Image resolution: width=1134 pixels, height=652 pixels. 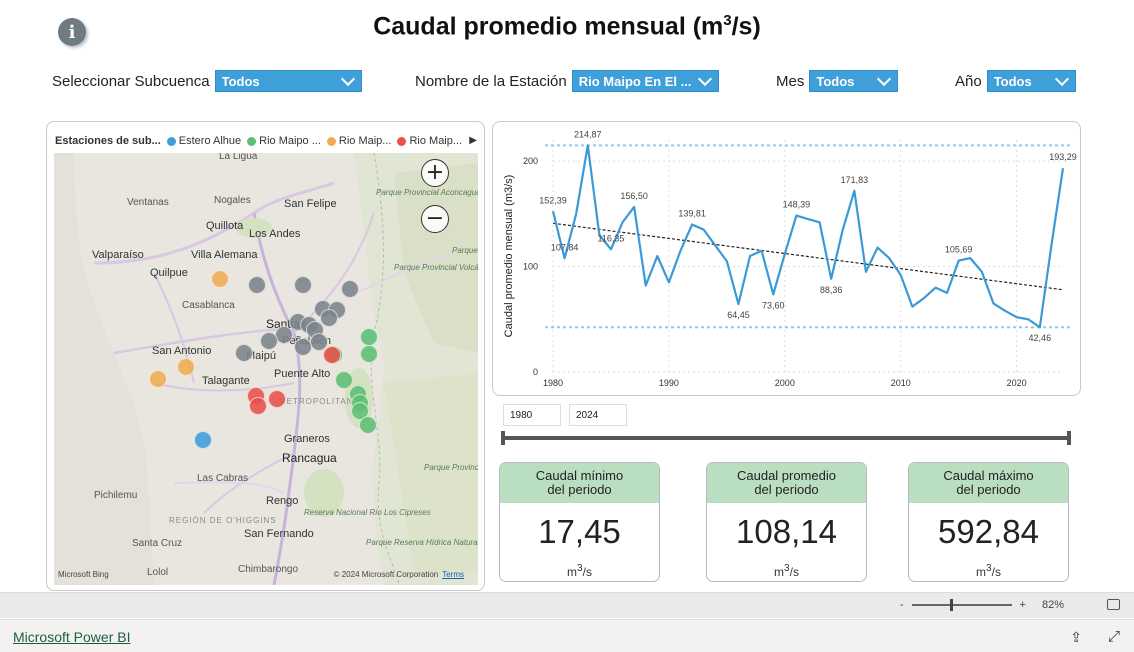 What do you see at coordinates (148, 202) in the screenshot?
I see `map-label: Ventanas` at bounding box center [148, 202].